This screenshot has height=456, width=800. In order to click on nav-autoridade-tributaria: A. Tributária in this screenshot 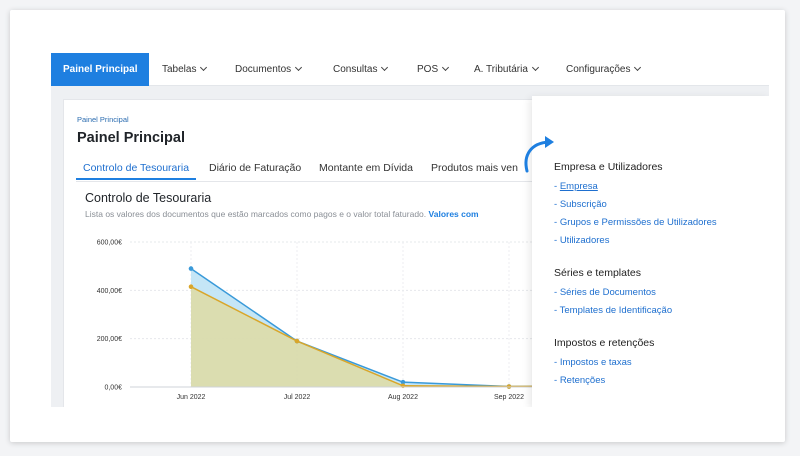, I will do `click(506, 69)`.